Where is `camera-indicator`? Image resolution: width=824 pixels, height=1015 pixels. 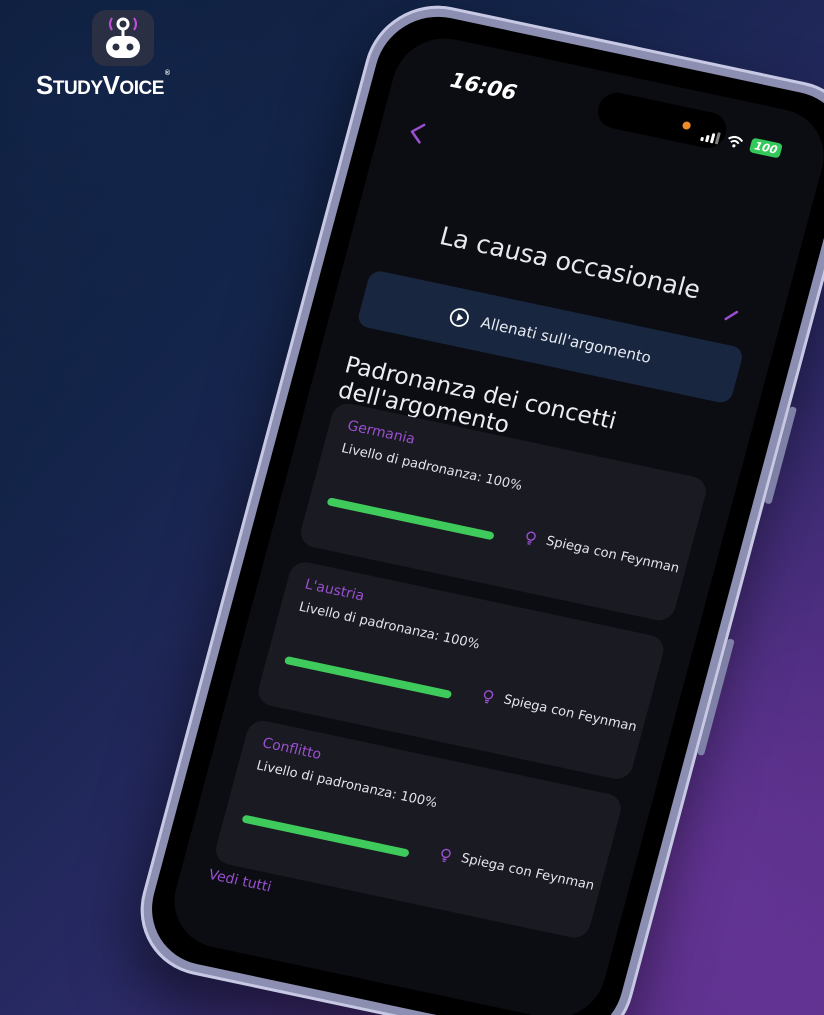
camera-indicator is located at coordinates (686, 125).